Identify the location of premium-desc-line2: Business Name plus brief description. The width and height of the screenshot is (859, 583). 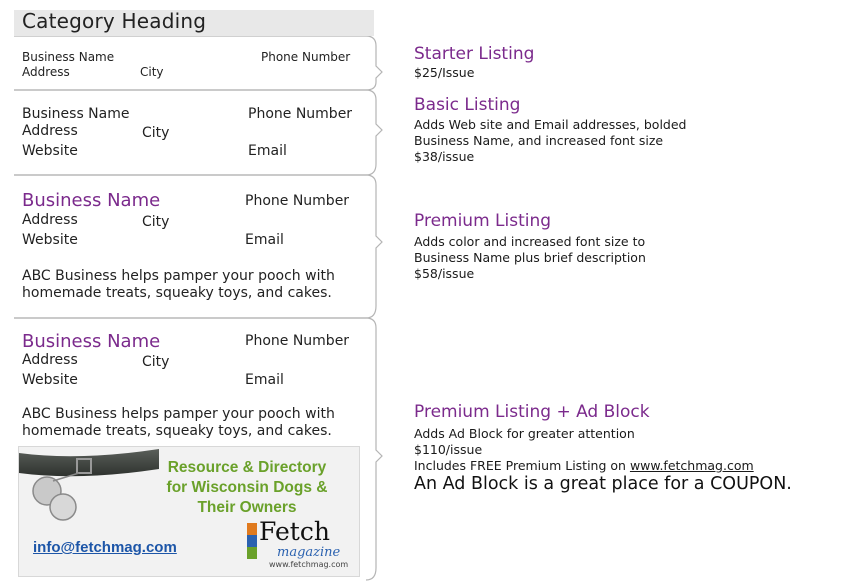
(530, 257).